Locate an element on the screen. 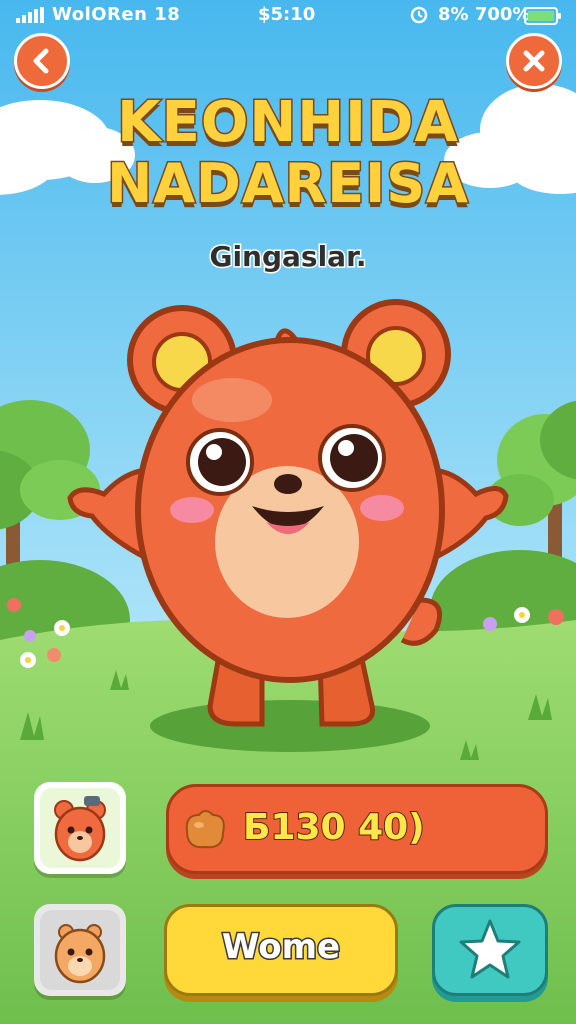  chevron-left-icon is located at coordinates (41, 61).